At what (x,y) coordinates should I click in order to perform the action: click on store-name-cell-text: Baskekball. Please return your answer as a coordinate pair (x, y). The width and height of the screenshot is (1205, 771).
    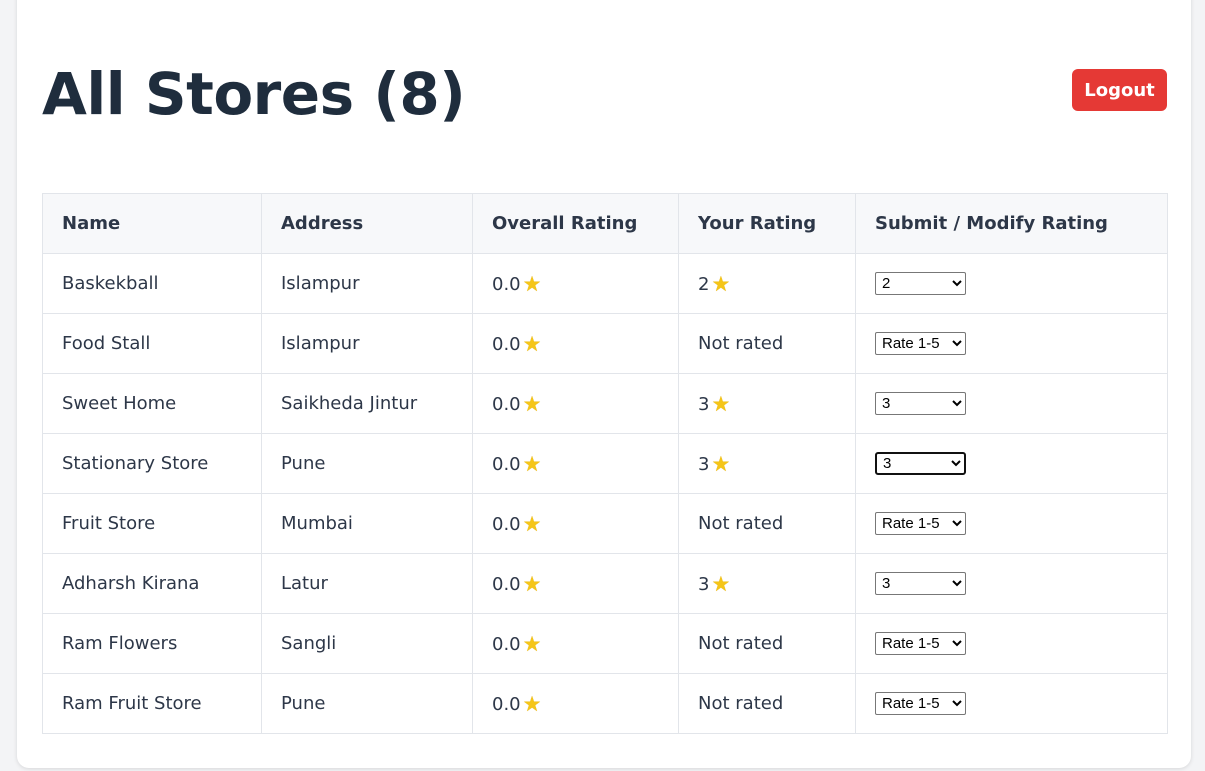
    Looking at the image, I should click on (110, 283).